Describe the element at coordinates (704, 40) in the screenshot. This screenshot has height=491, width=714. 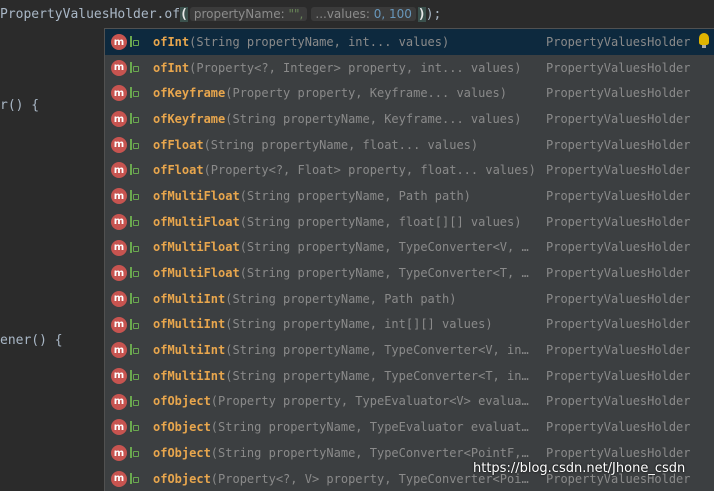
I see `lightbulb-icon` at that location.